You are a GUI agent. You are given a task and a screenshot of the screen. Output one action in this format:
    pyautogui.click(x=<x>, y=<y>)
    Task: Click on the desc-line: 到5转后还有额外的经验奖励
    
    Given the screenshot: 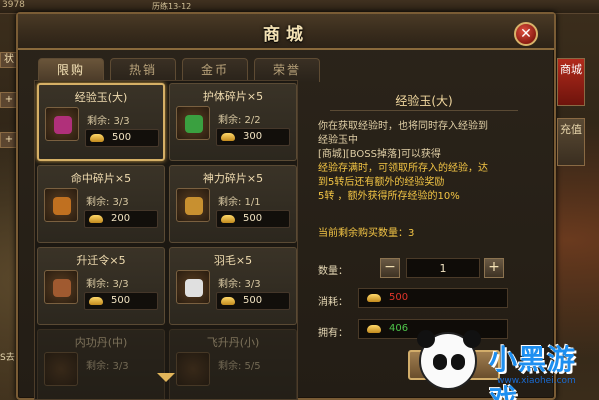 What is the action you would take?
    pyautogui.click(x=381, y=182)
    